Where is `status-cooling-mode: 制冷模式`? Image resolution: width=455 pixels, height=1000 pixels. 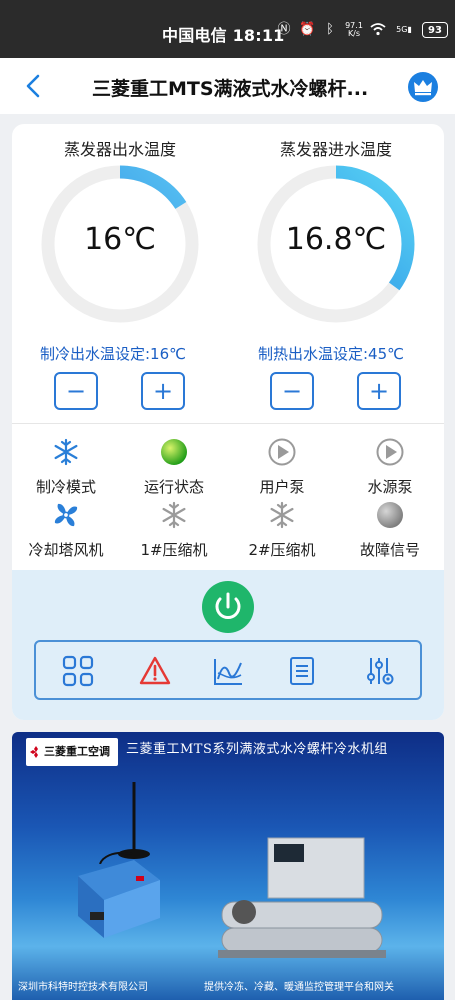 status-cooling-mode: 制冷模式 is located at coordinates (66, 467).